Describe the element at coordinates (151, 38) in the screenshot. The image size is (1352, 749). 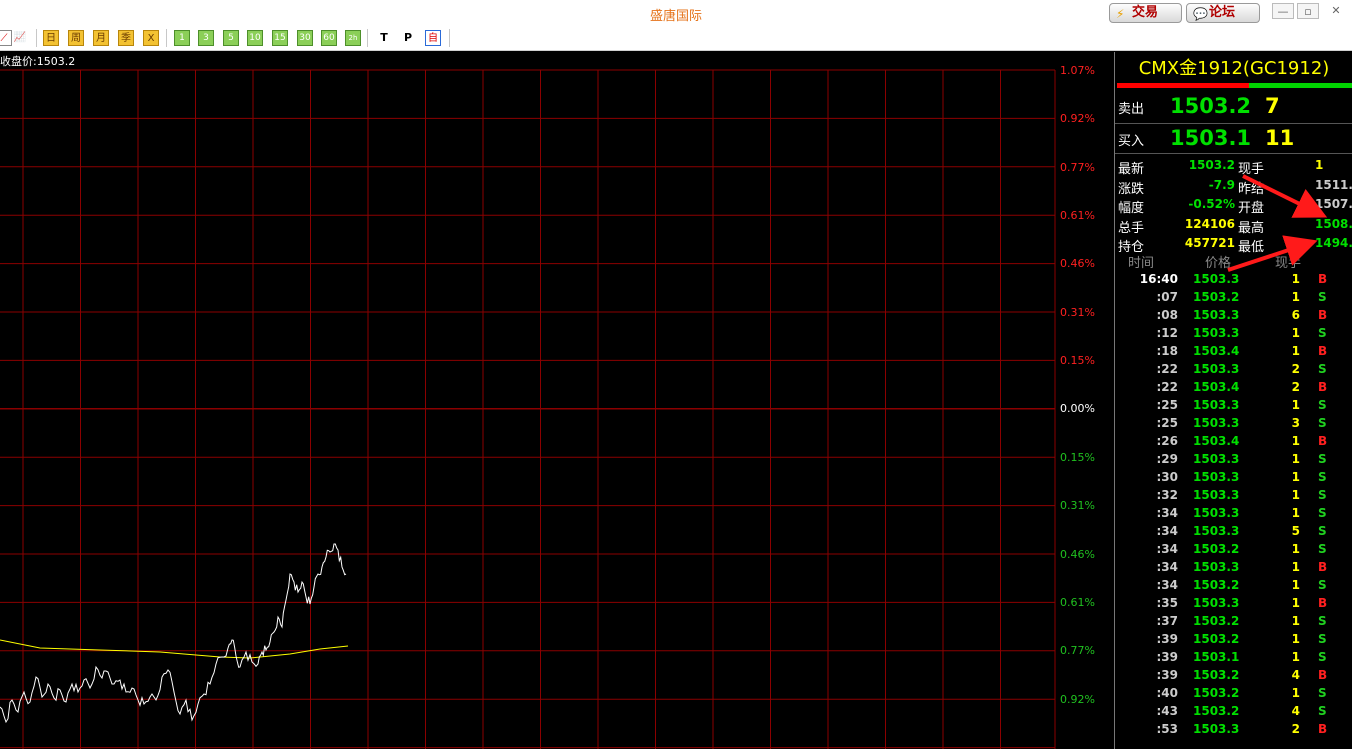
I see `period-x-button: X` at that location.